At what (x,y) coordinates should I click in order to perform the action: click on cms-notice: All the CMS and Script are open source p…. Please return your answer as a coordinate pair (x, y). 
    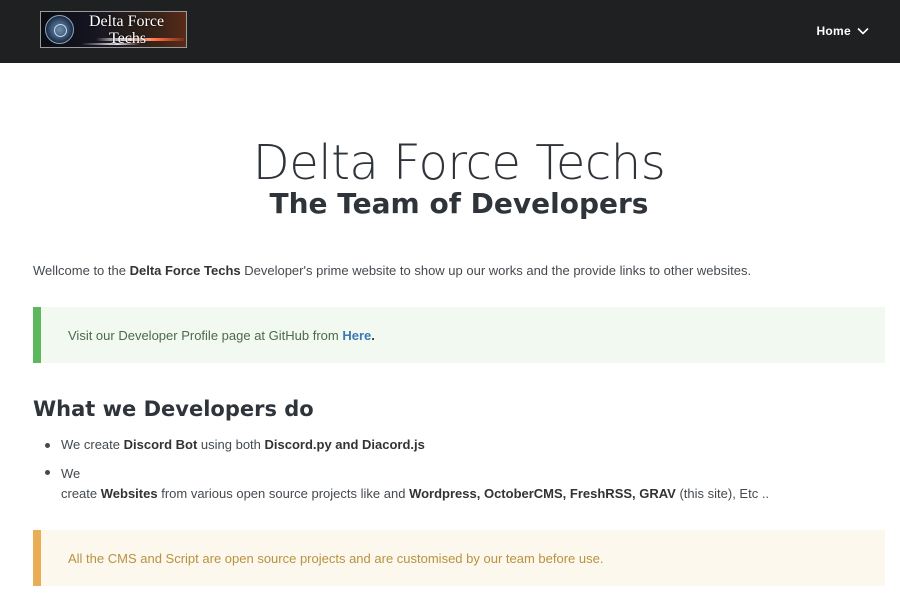
    Looking at the image, I should click on (459, 558).